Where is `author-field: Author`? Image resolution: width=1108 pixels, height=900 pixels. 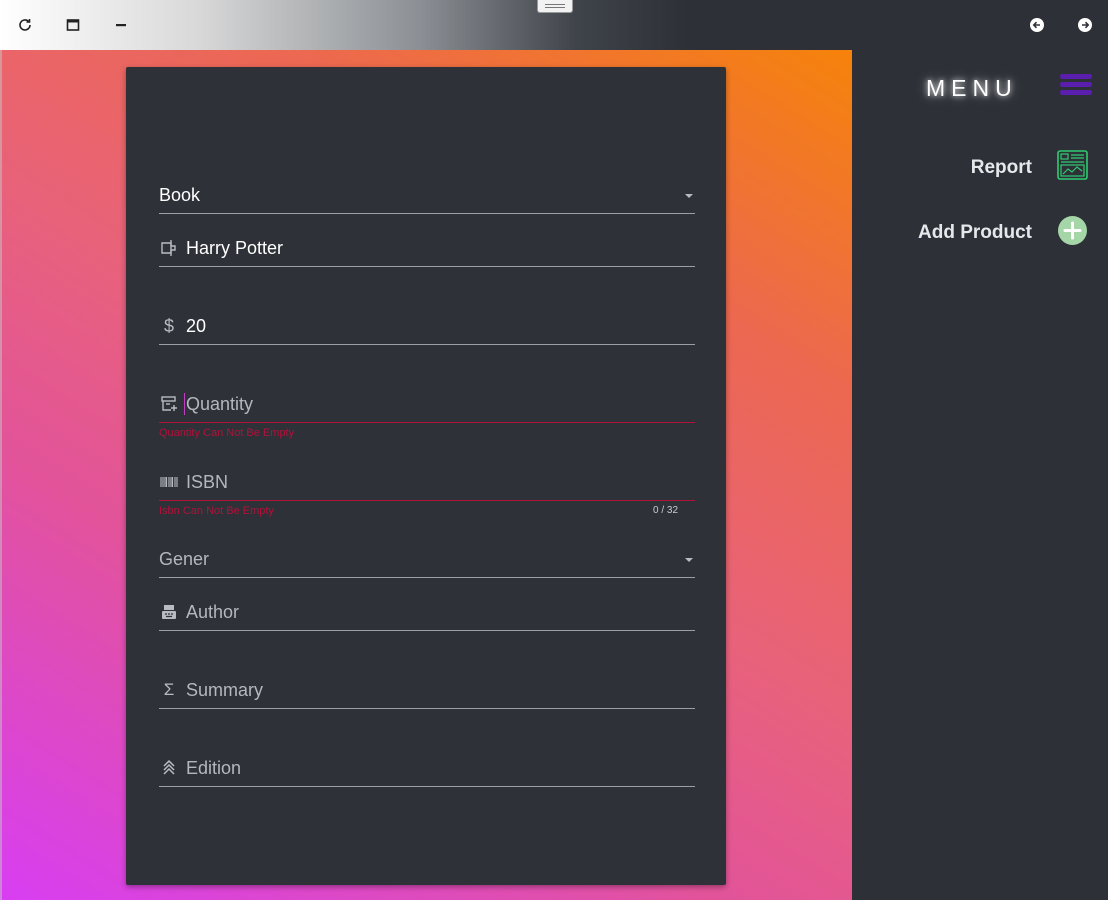 author-field: Author is located at coordinates (427, 613).